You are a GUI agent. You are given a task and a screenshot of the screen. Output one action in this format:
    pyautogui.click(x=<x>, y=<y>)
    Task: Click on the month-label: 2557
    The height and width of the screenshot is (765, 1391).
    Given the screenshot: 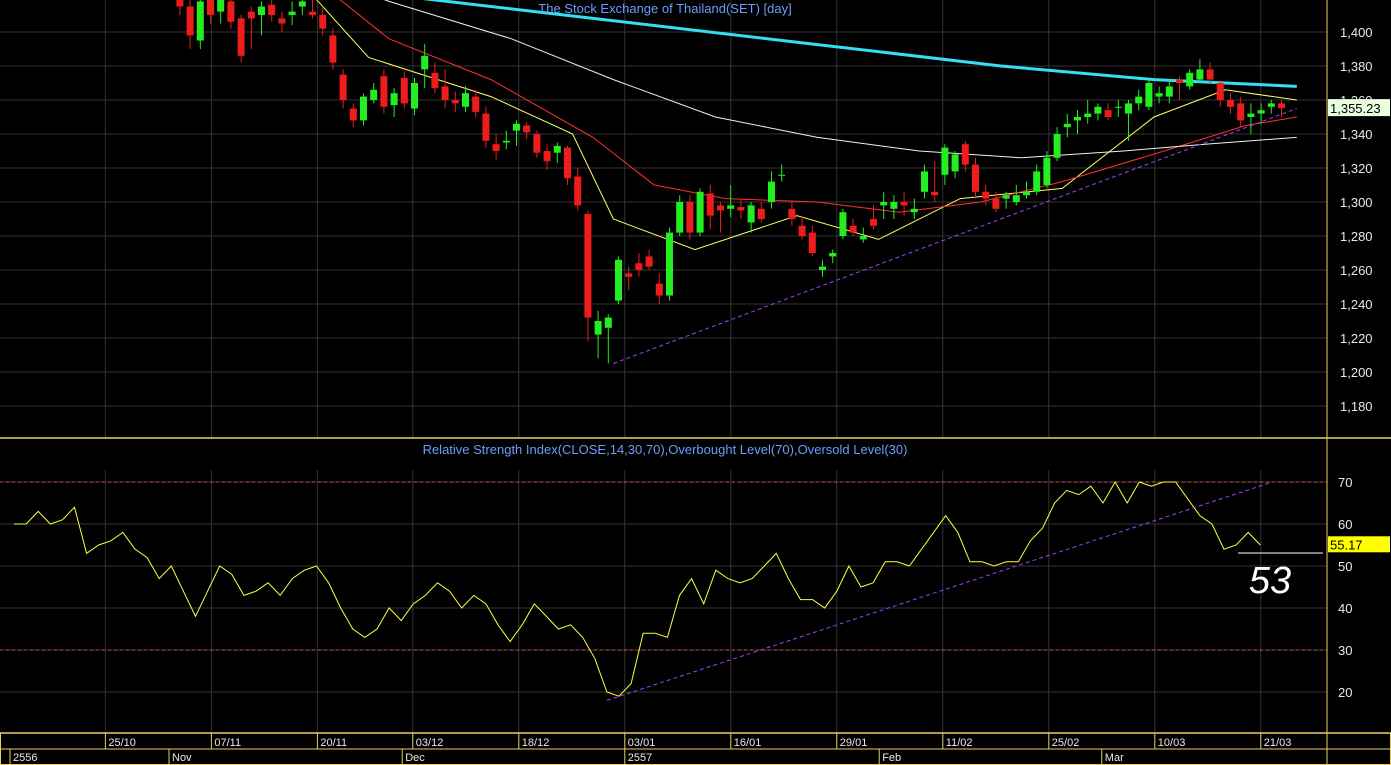 What is the action you would take?
    pyautogui.click(x=640, y=758)
    